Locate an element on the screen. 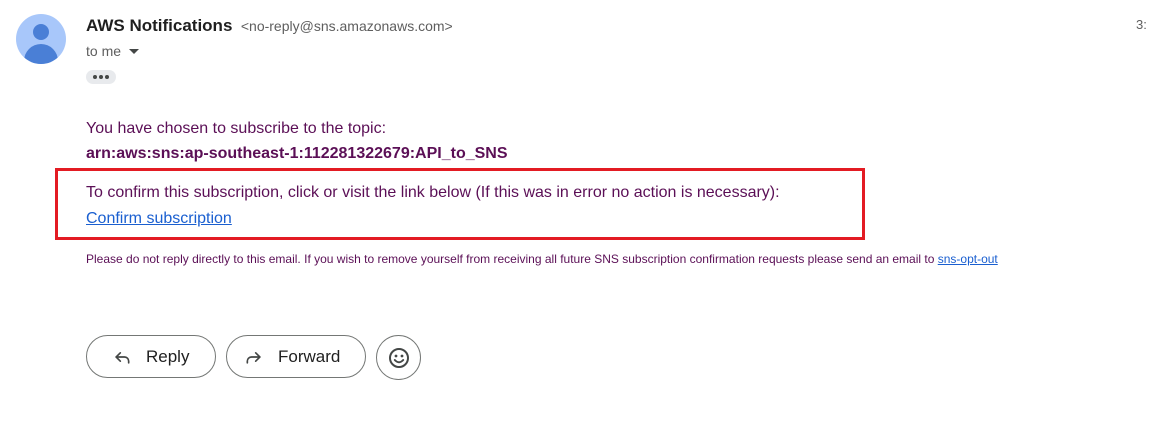 The height and width of the screenshot is (421, 1150). recipient-label: to me is located at coordinates (104, 51).